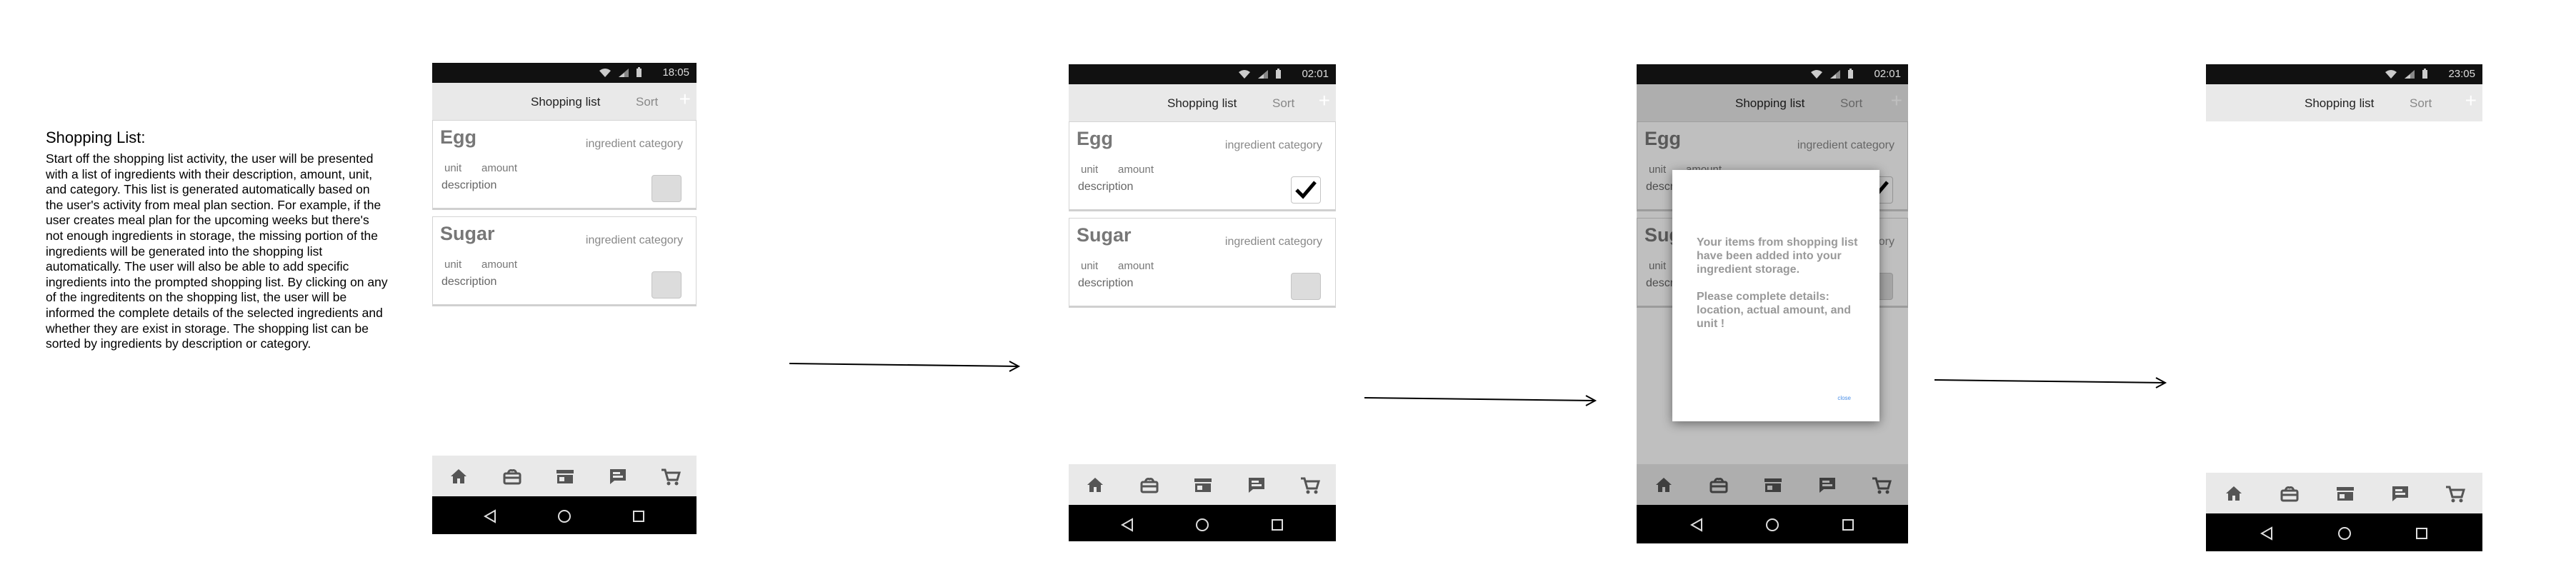 The width and height of the screenshot is (2576, 582). I want to click on dialog-close-button: close, so click(1844, 398).